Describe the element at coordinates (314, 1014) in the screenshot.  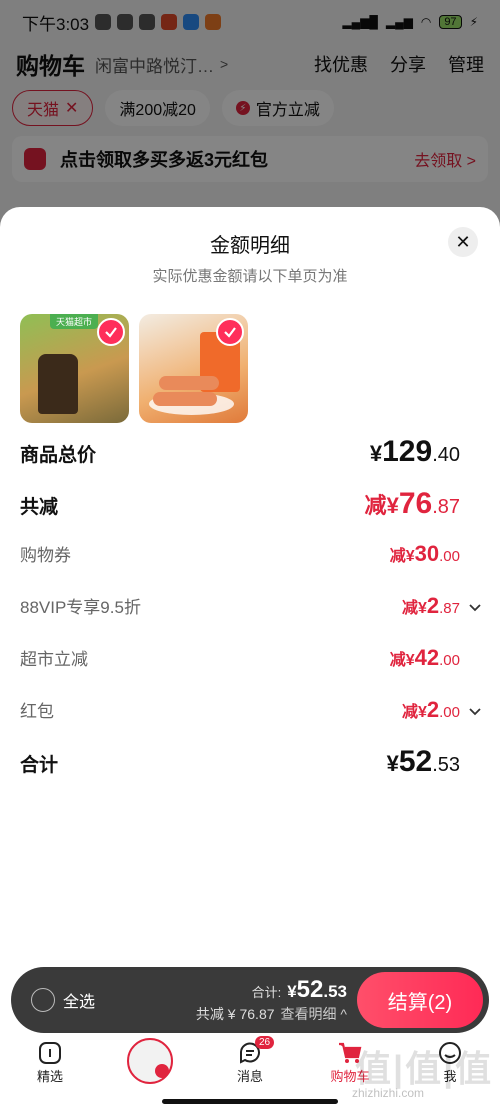
I see `view-details-link: 查看明细 ^` at that location.